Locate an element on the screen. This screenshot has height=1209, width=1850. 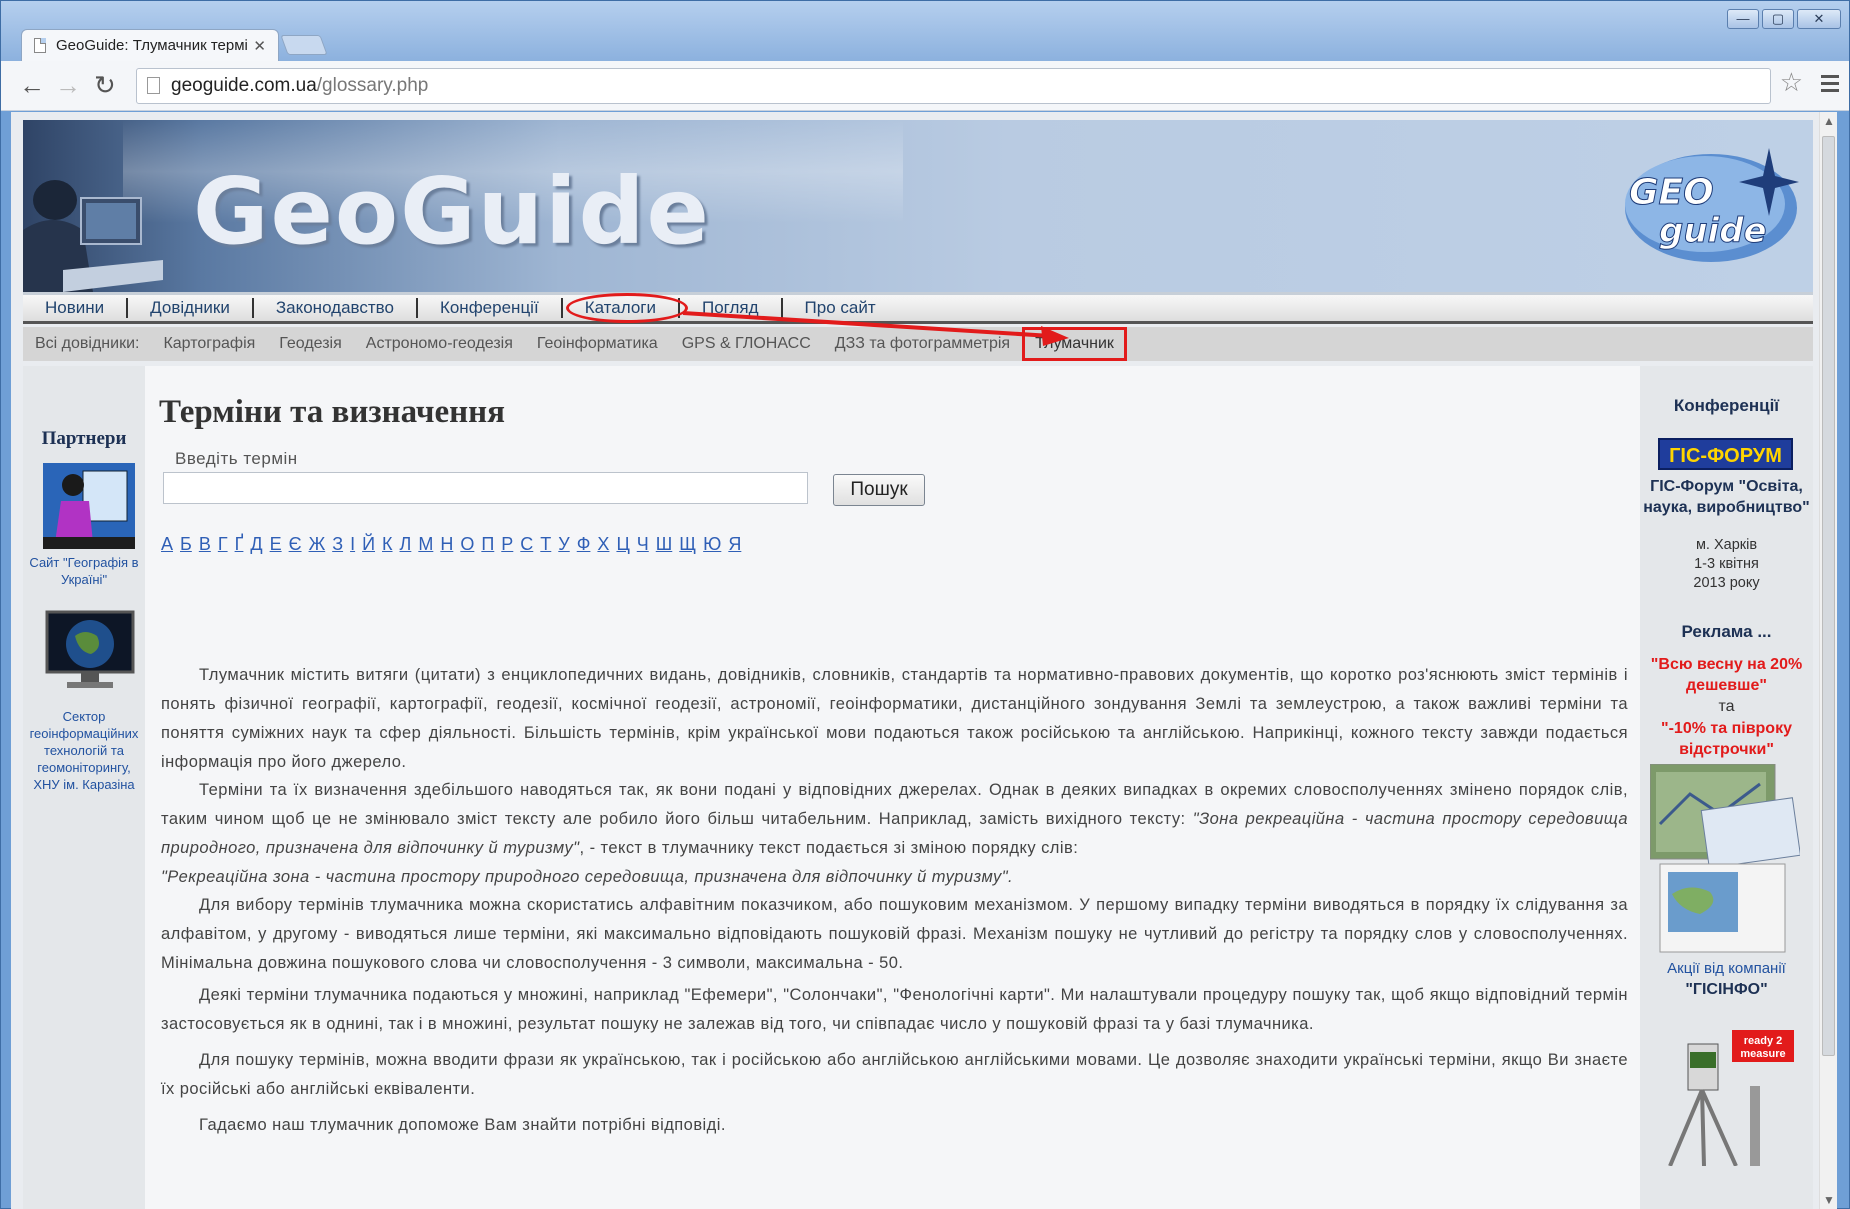
nav-news: Новини is located at coordinates (74, 308).